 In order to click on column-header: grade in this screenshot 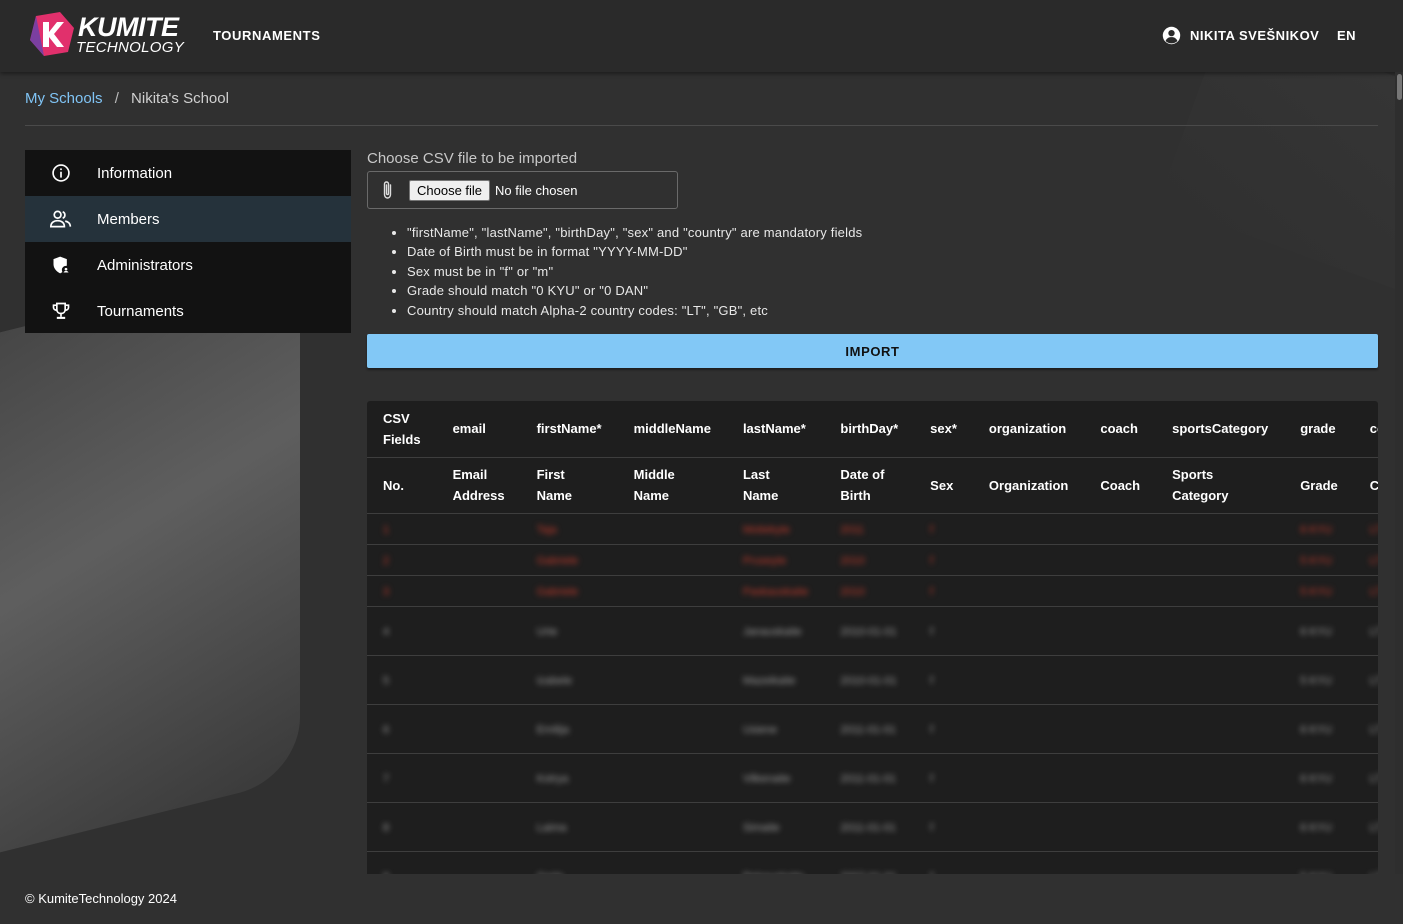, I will do `click(1319, 429)`.